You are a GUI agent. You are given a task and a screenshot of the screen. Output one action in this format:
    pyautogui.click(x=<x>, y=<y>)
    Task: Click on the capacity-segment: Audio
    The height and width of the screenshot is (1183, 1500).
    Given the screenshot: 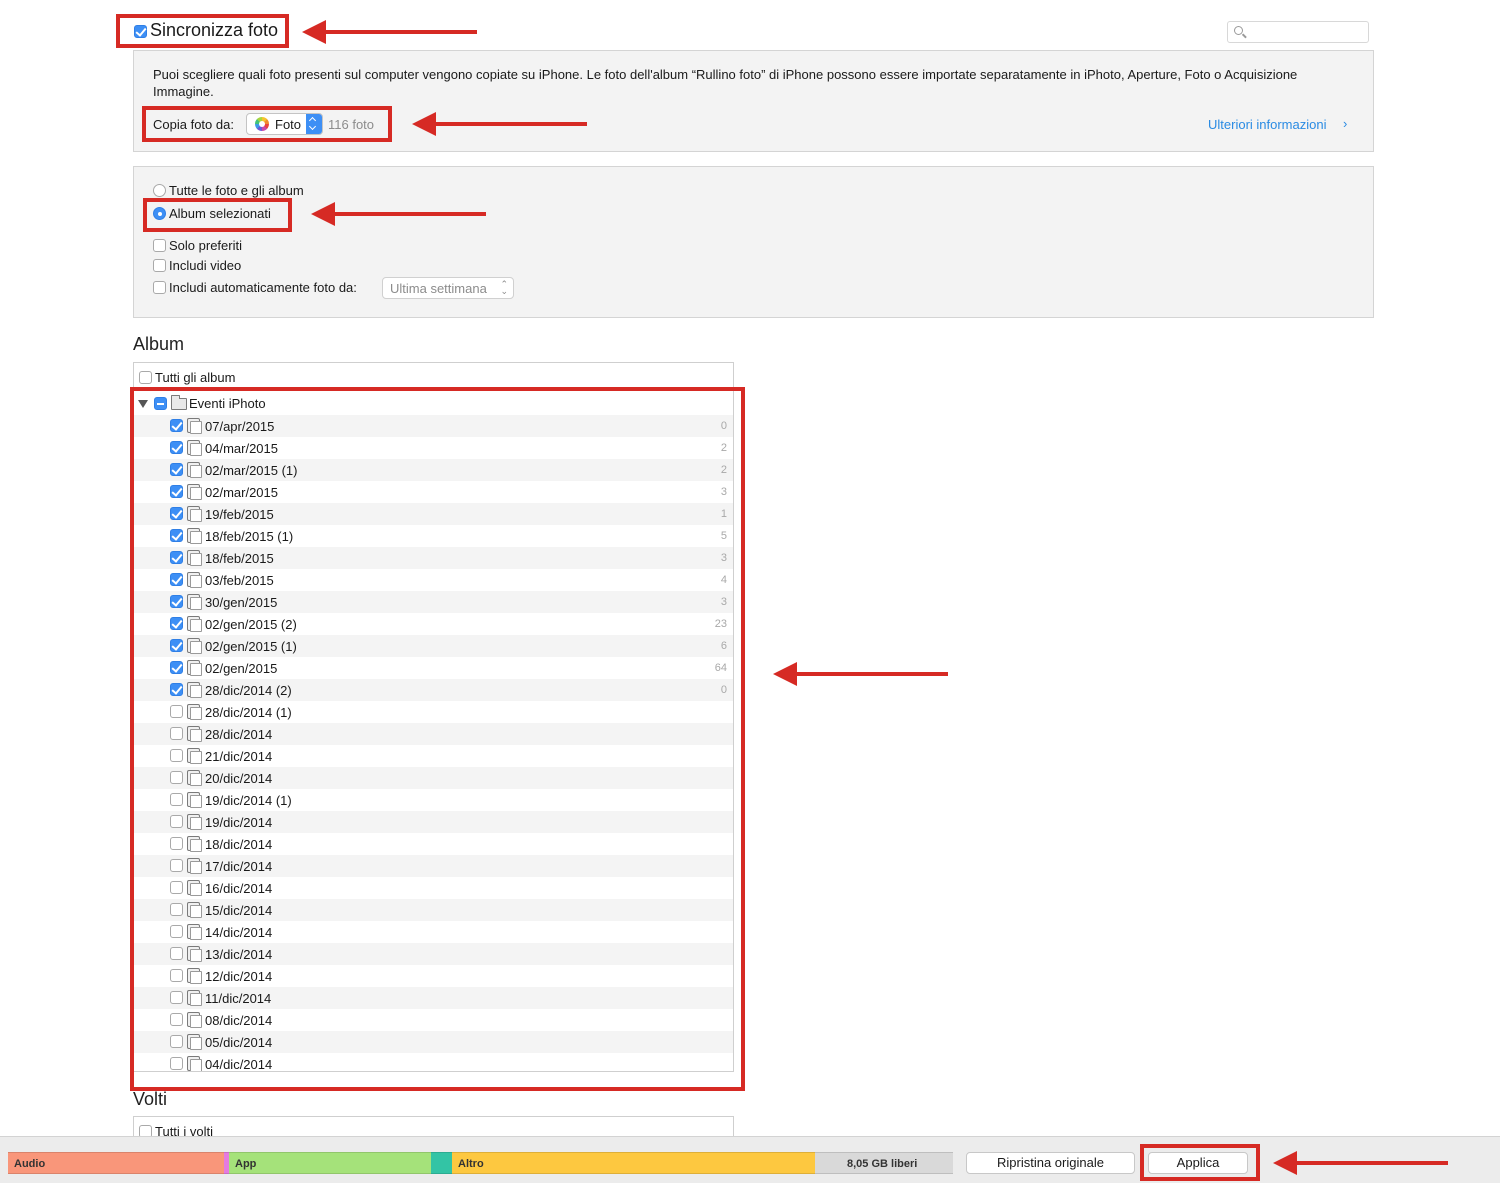 What is the action you would take?
    pyautogui.click(x=116, y=1163)
    